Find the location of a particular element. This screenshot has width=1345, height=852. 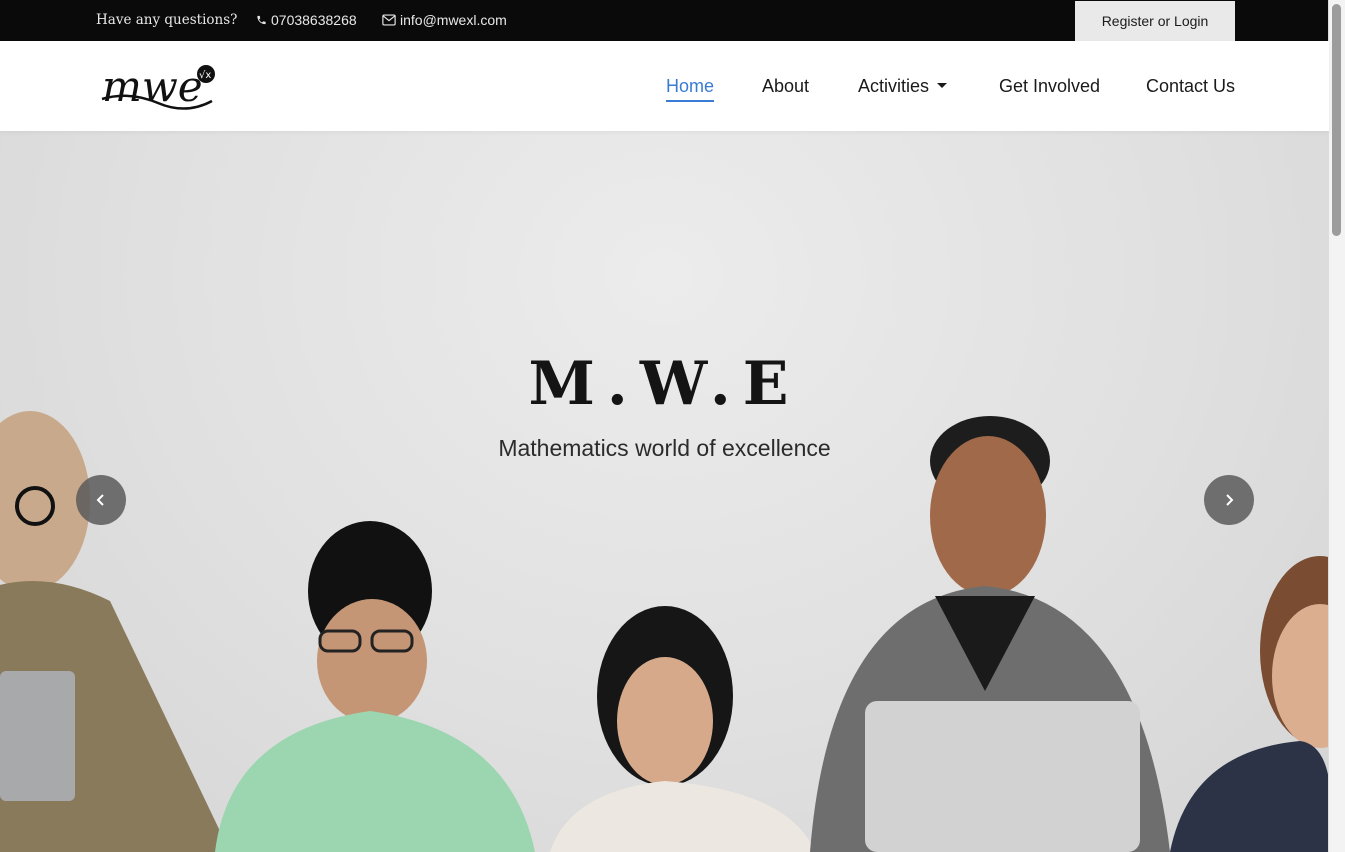

nav-home-label: Home is located at coordinates (690, 86).